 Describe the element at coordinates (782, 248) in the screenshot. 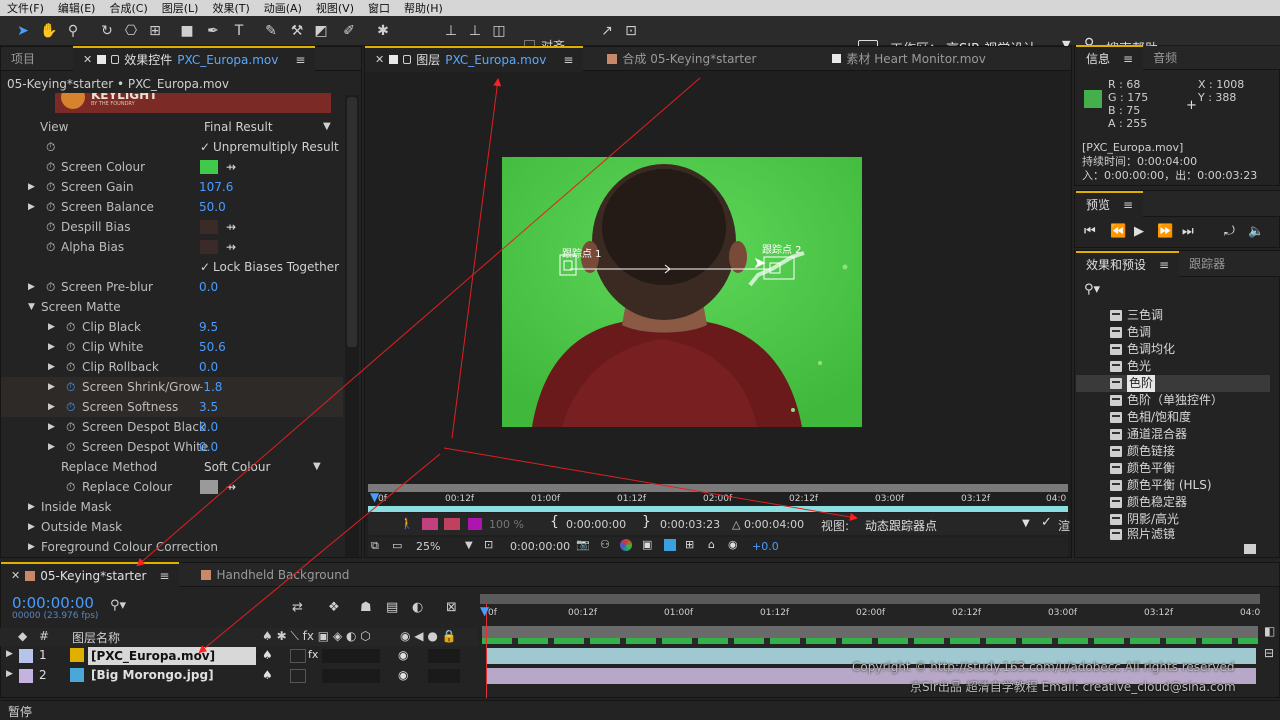

I see `track-point-2-label: 跟踪点 2` at that location.